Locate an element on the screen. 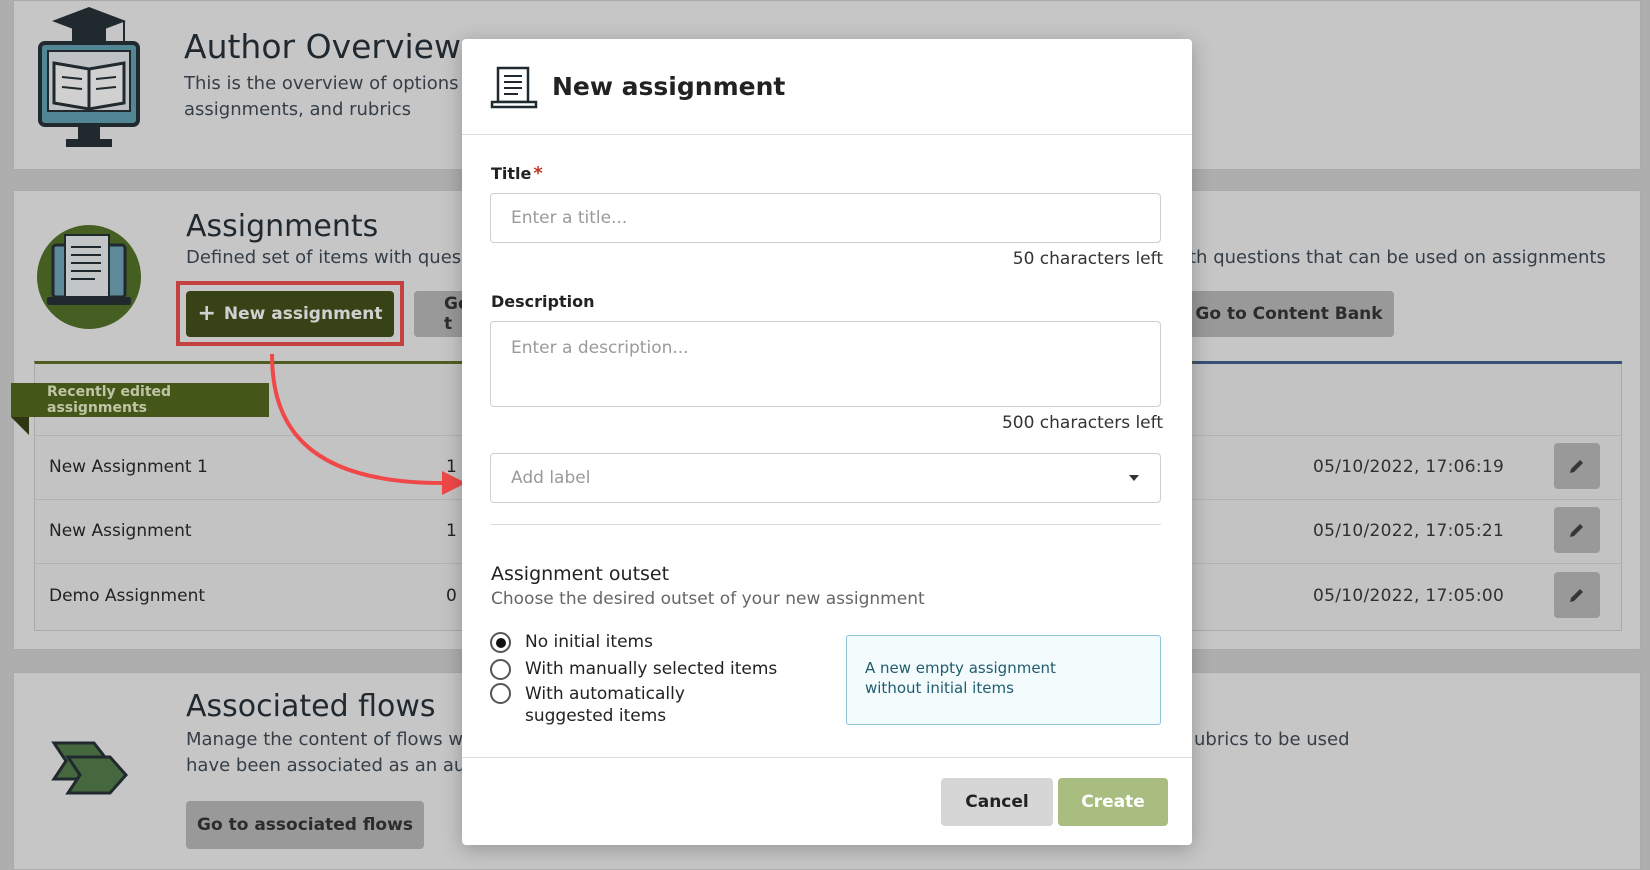  outset-option-auto: With automatically suggested items is located at coordinates (640, 705).